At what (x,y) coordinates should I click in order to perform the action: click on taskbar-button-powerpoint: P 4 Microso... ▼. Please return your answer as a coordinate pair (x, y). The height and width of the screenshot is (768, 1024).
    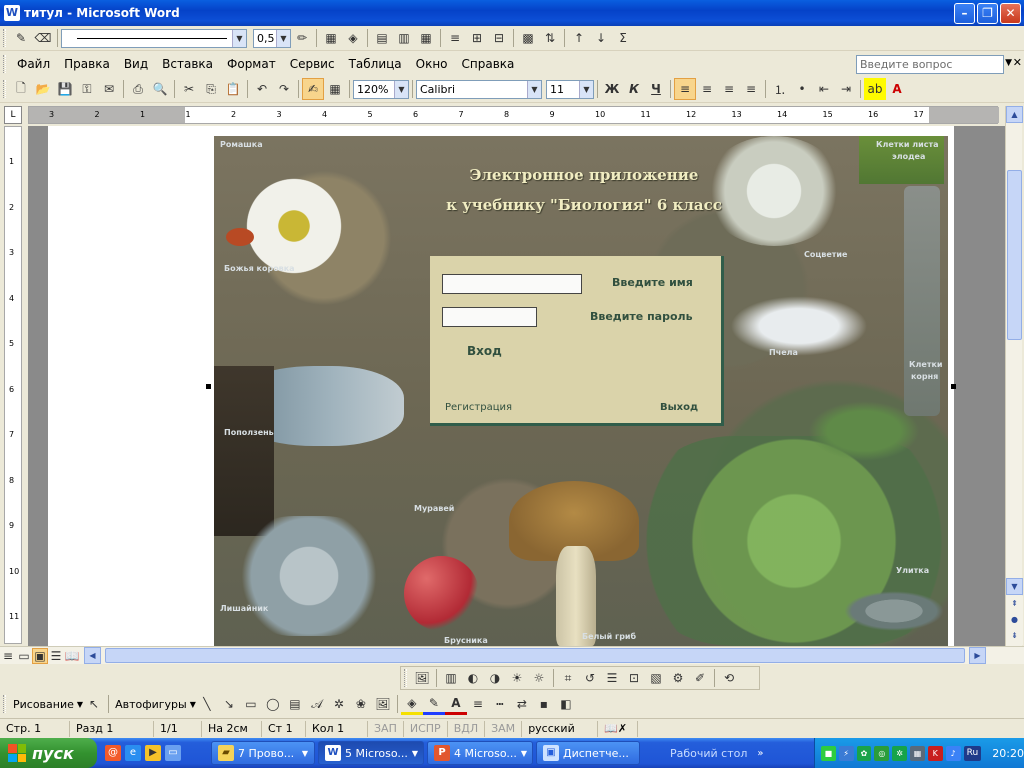
    Looking at the image, I should click on (480, 753).